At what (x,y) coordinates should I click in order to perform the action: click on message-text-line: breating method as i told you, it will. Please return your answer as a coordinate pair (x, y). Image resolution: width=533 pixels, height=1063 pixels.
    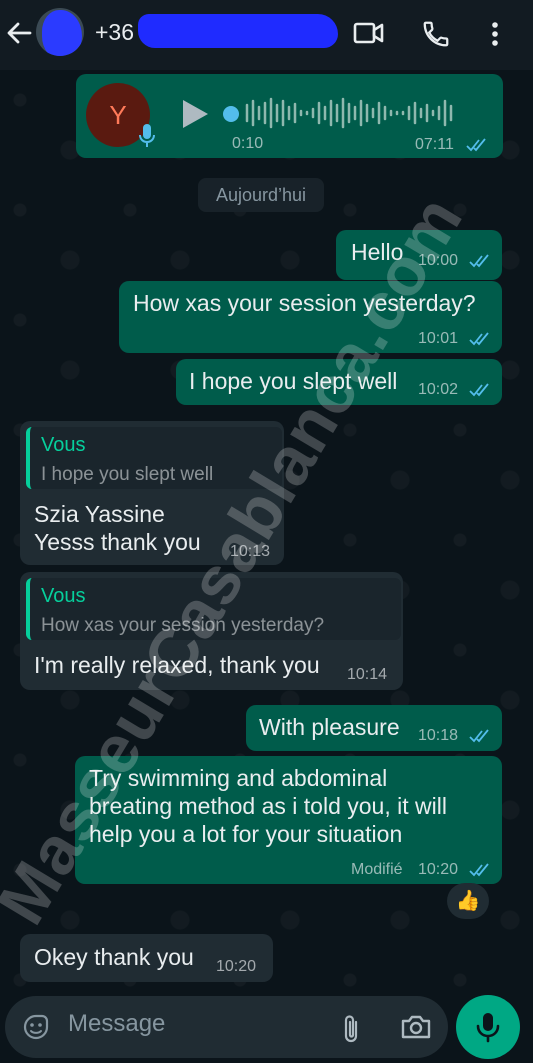
    Looking at the image, I should click on (268, 806).